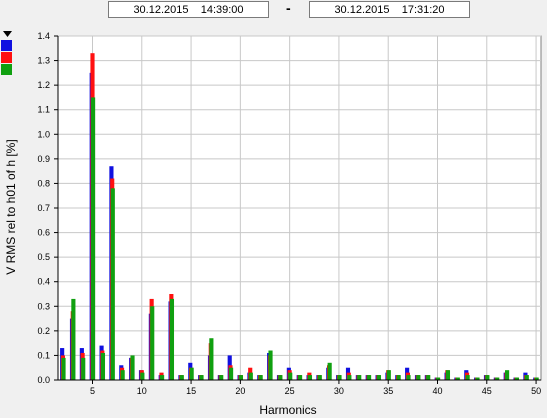 This screenshot has width=547, height=418. Describe the element at coordinates (319, 377) in the screenshot. I see `bar-series-3-h28` at that location.